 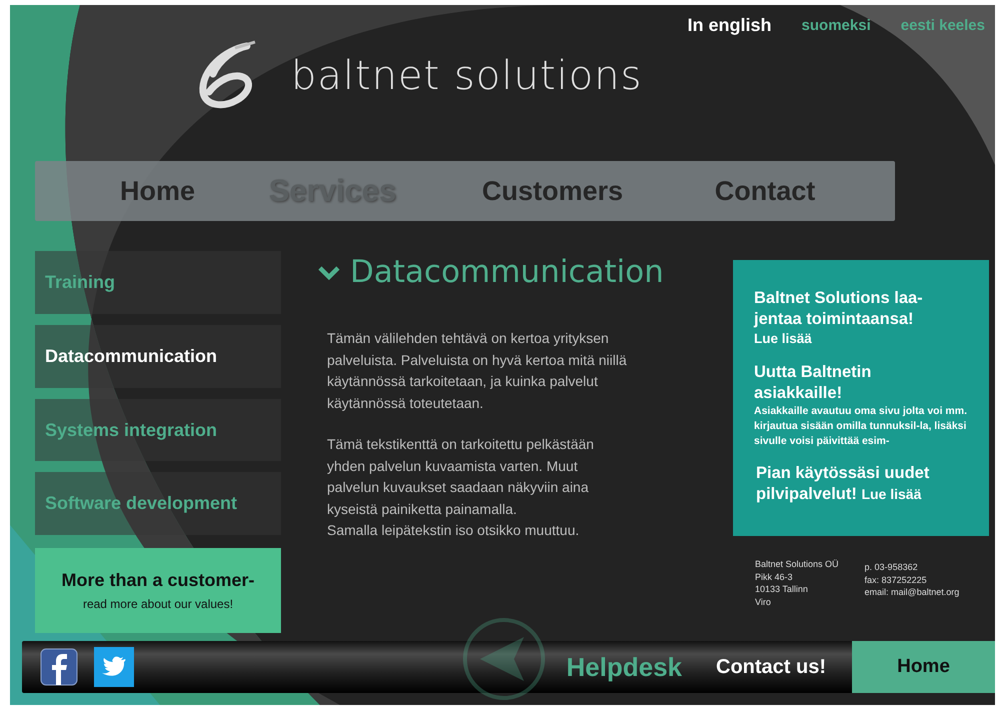 What do you see at coordinates (461, 487) in the screenshot?
I see `article-paragraph: Tämä tekstikenttä on tarkoitettu pelkästään yhden palvelun kuvaamista varten. Muut palvelun kuvaukset saadaan näkyviin aina kyseistä painiketta painamalla. Samalla leipätekstin iso otsikko muuttuu.` at bounding box center [461, 487].